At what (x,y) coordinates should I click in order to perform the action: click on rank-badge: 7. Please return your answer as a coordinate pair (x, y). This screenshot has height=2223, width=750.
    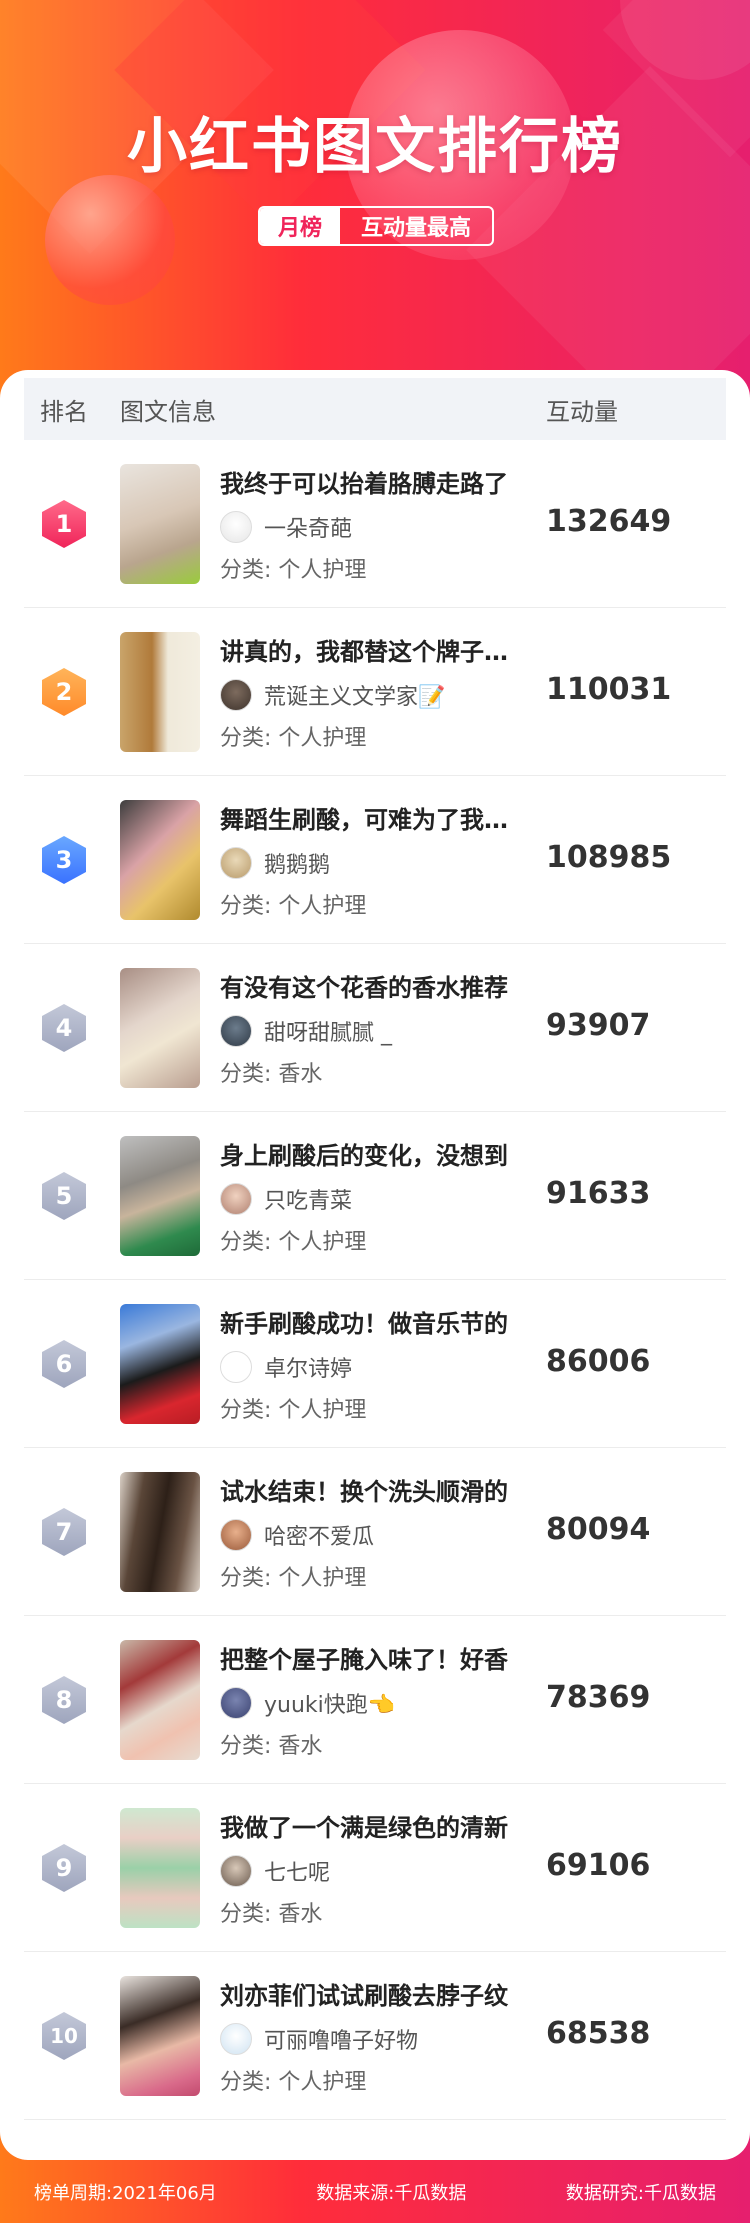
    Looking at the image, I should click on (64, 1532).